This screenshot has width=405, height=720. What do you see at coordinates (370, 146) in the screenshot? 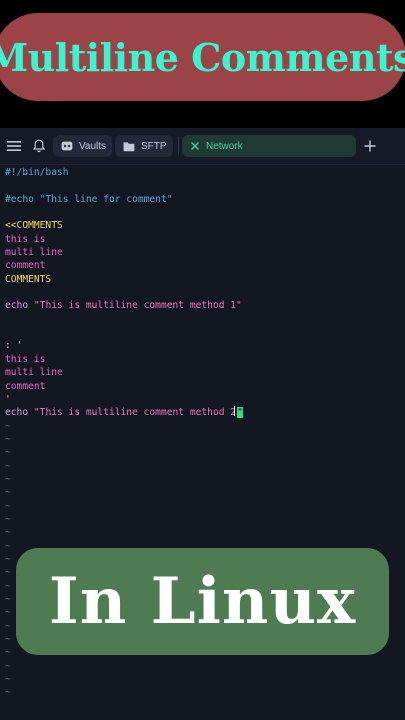
I see `plus-icon` at bounding box center [370, 146].